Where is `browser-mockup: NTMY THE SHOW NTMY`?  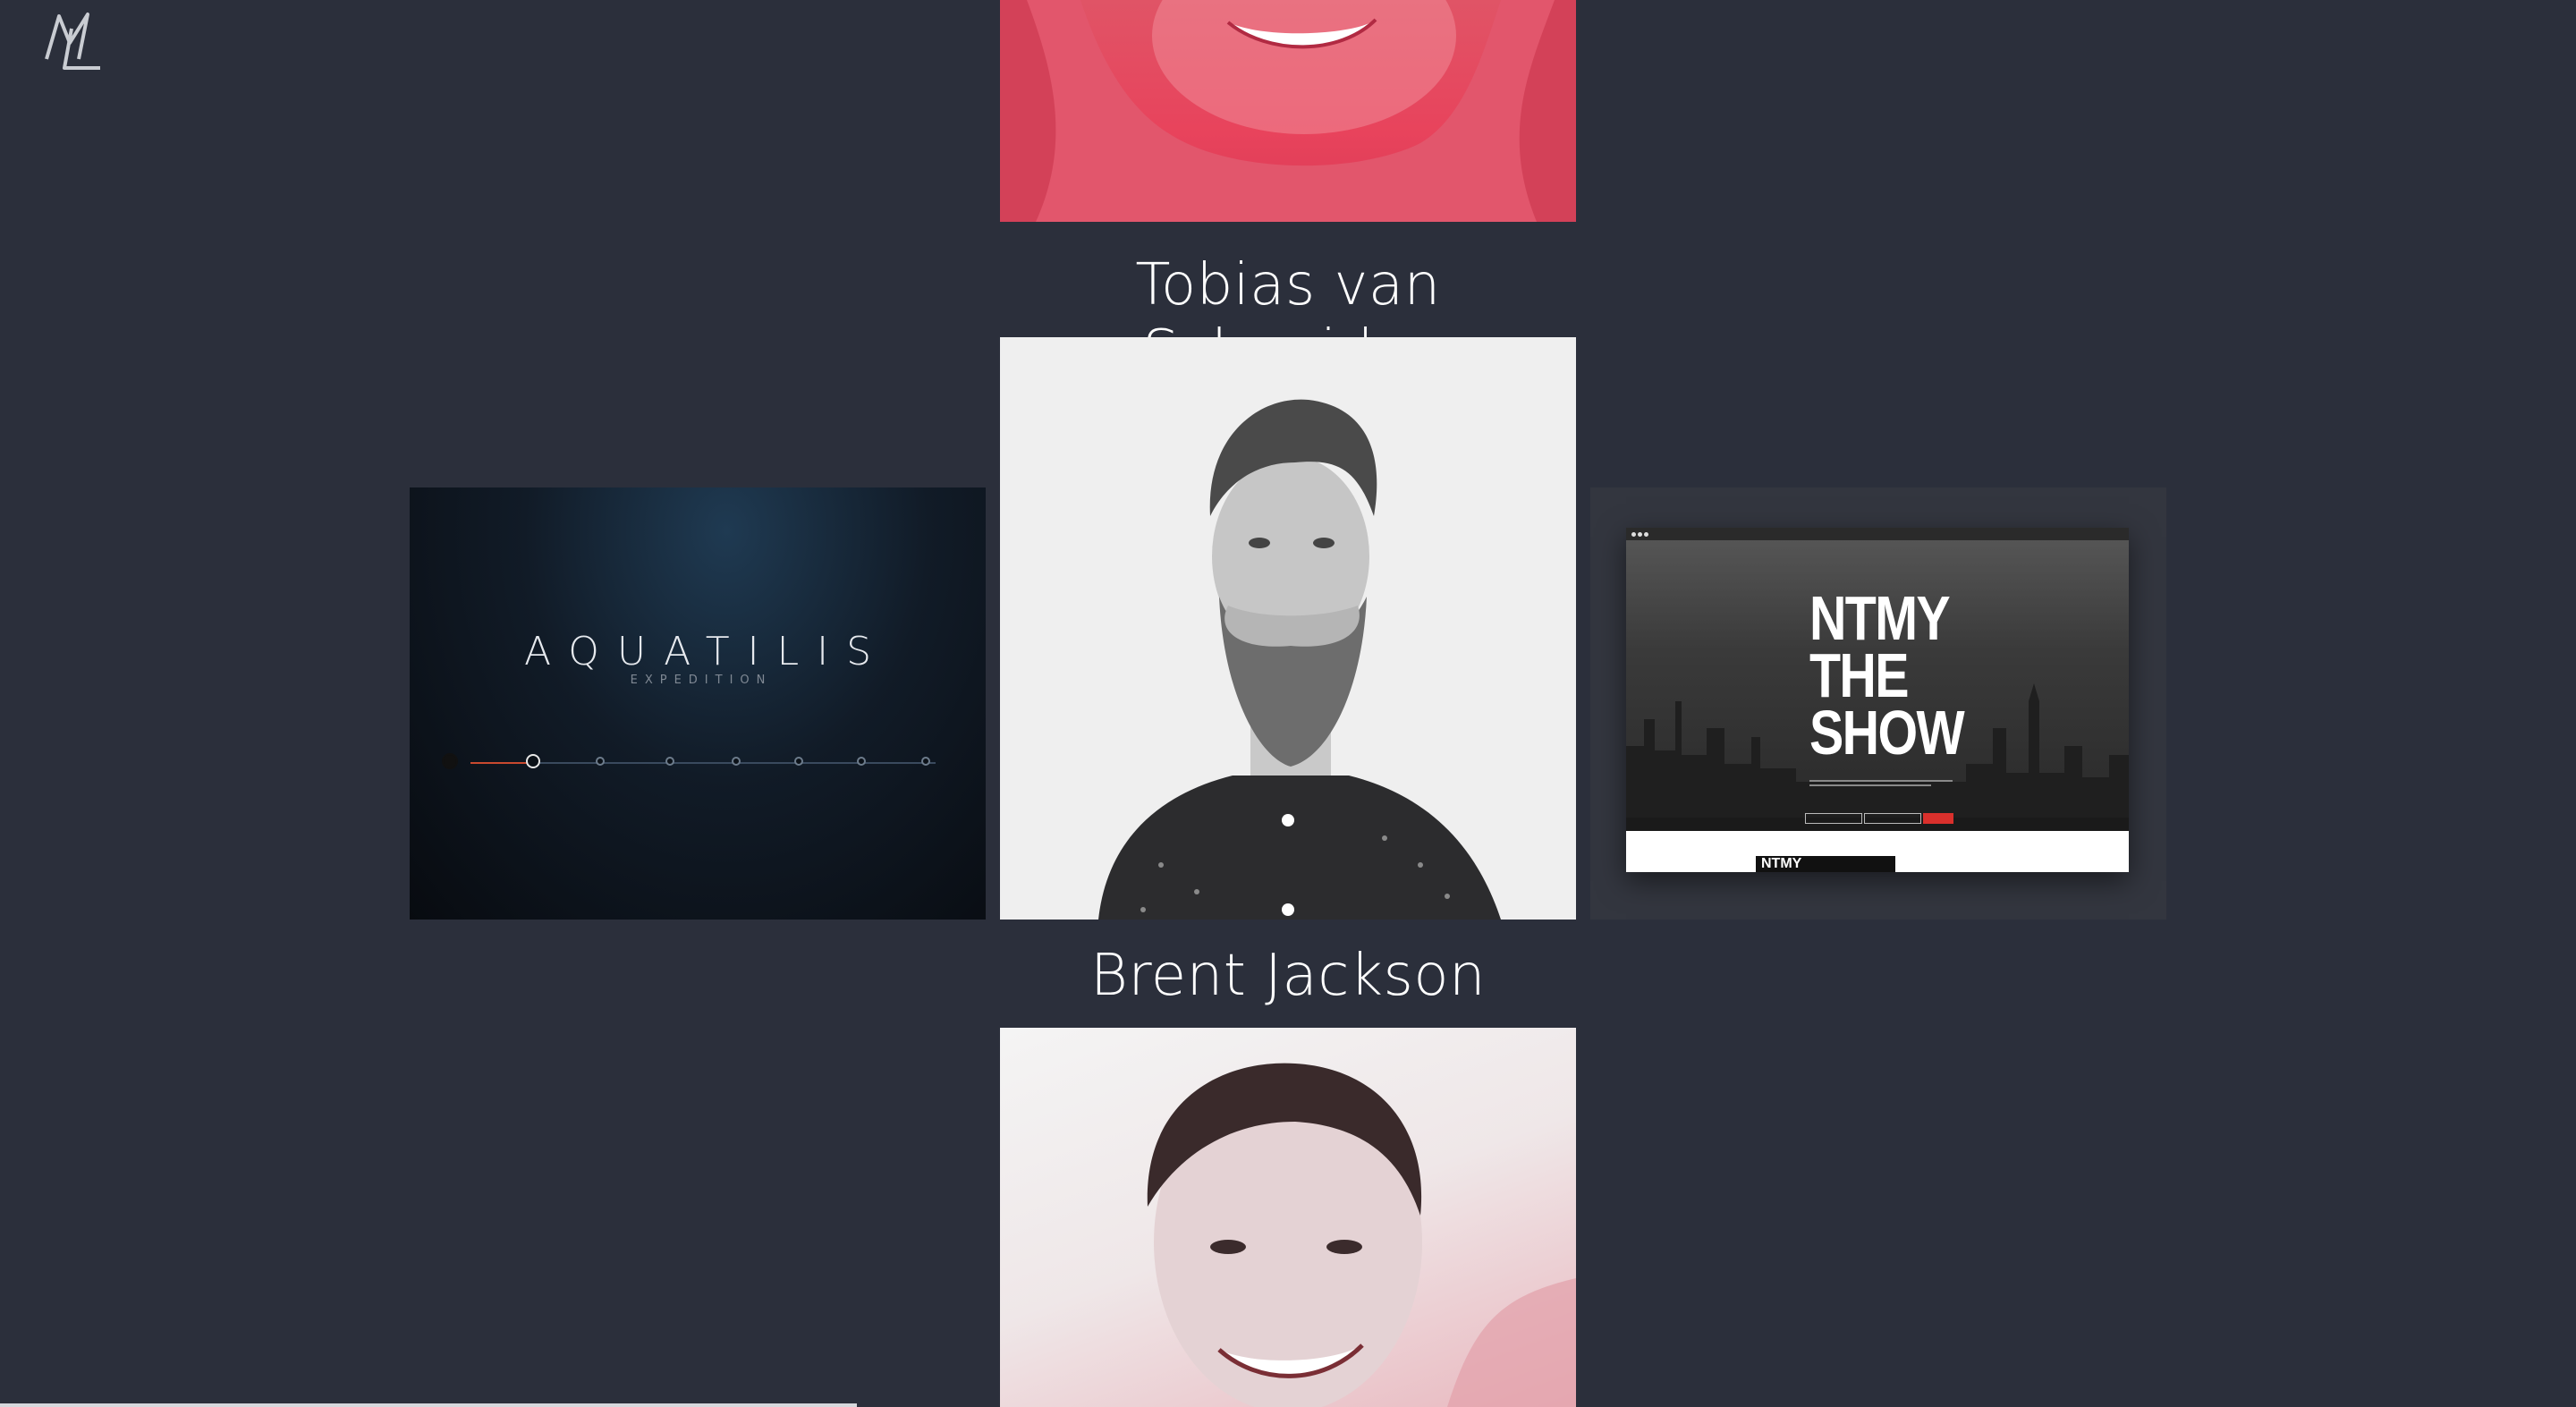 browser-mockup: NTMY THE SHOW NTMY is located at coordinates (1877, 700).